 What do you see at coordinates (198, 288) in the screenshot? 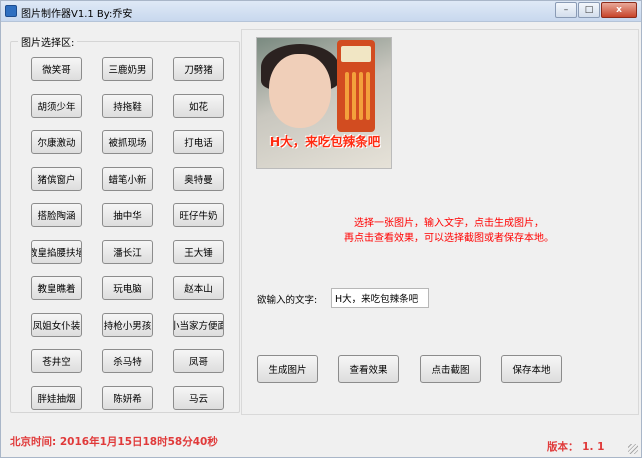
I see `picture-button: 赵本山` at bounding box center [198, 288].